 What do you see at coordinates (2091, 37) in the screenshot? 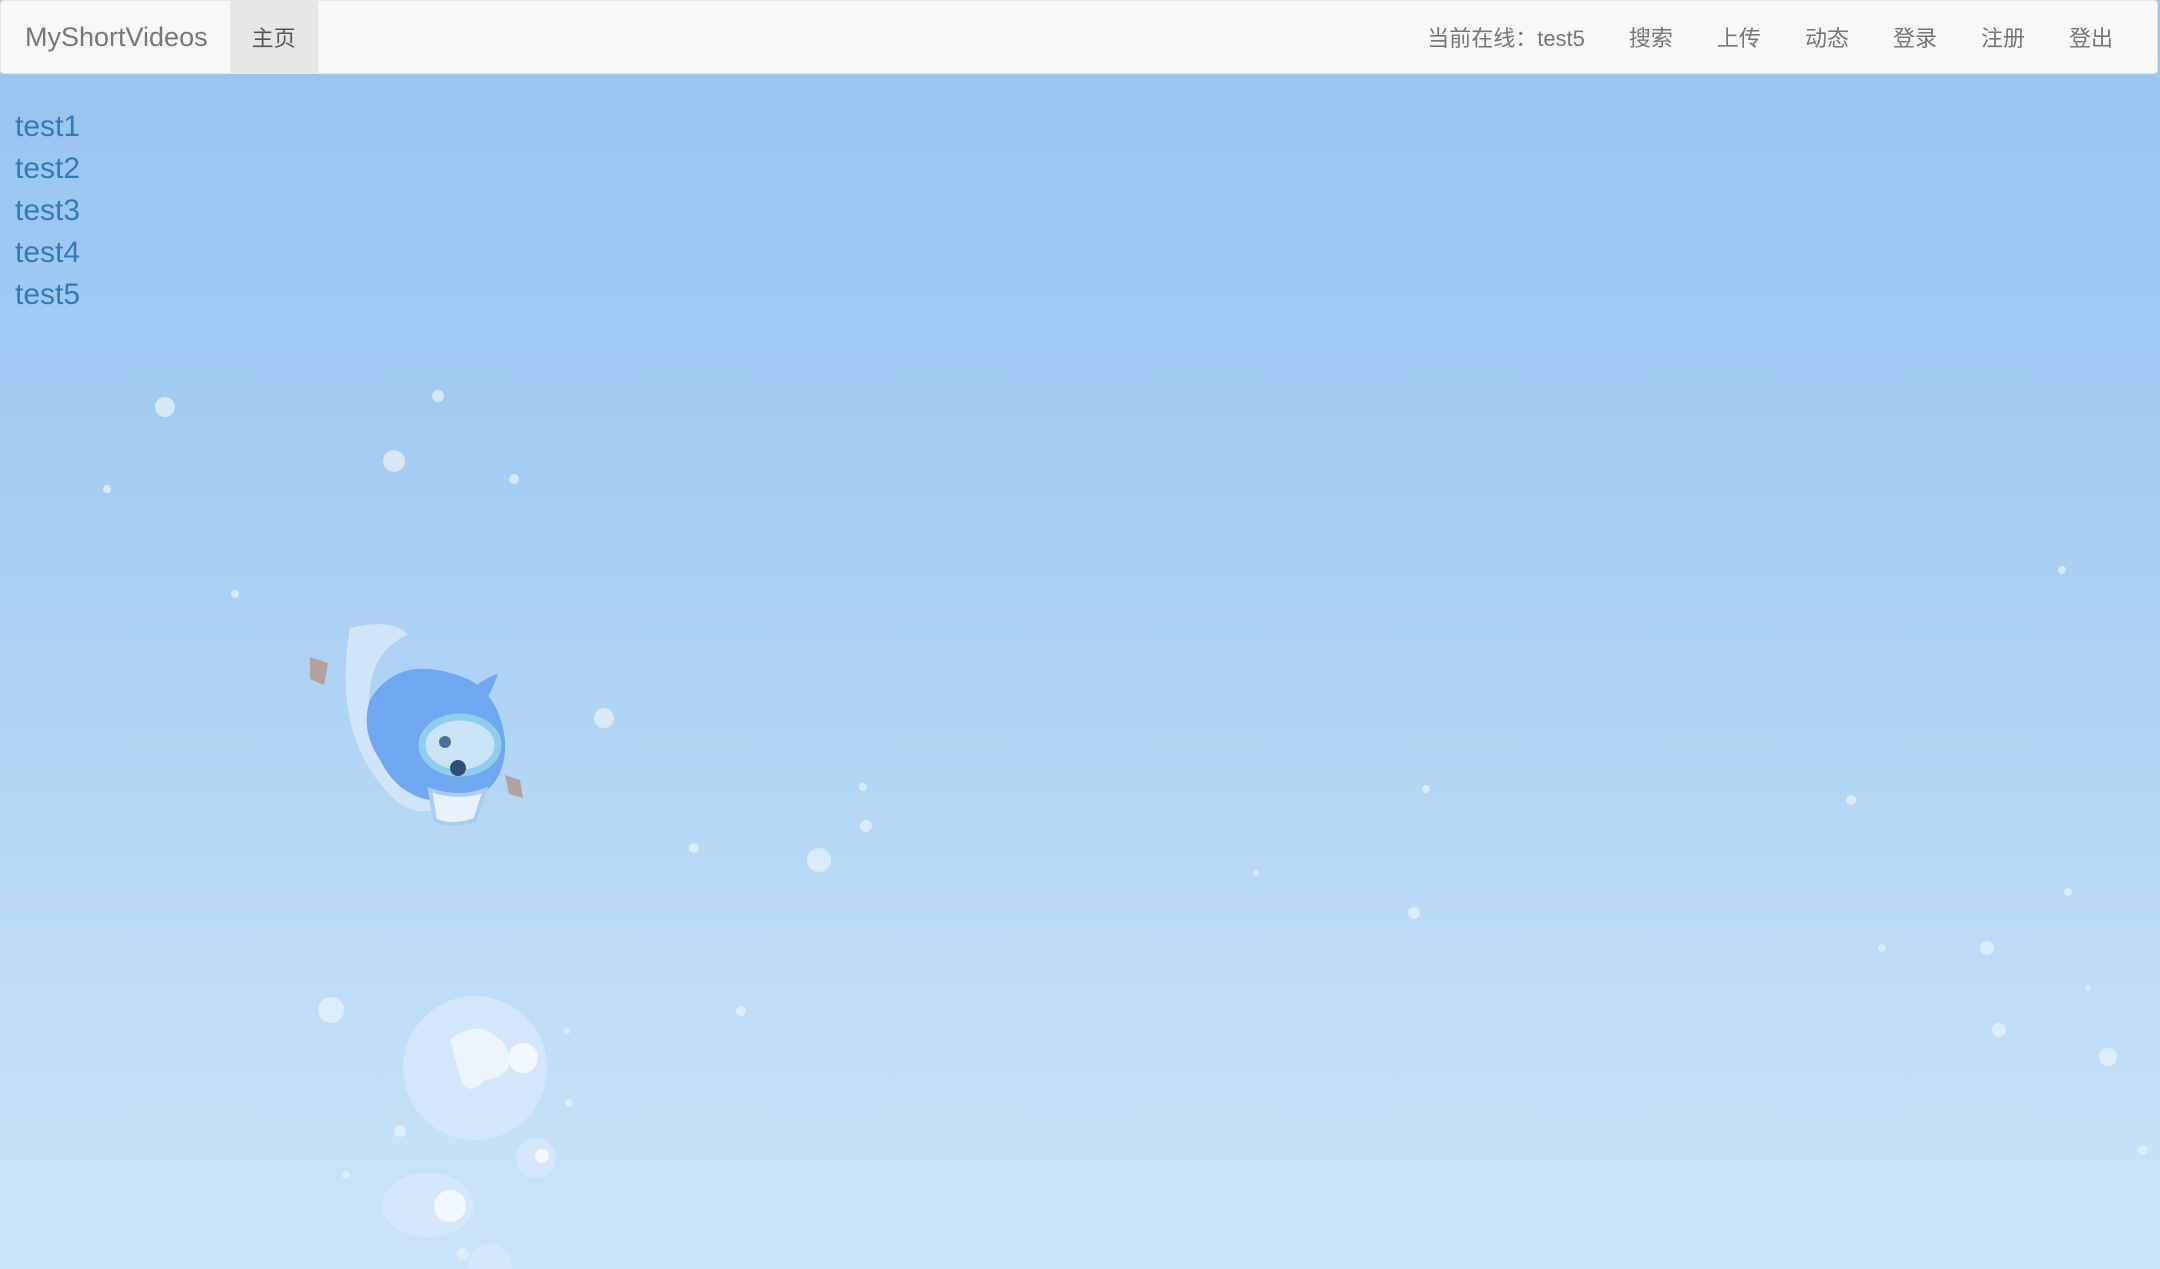
I see `nav-logout: 登出` at bounding box center [2091, 37].